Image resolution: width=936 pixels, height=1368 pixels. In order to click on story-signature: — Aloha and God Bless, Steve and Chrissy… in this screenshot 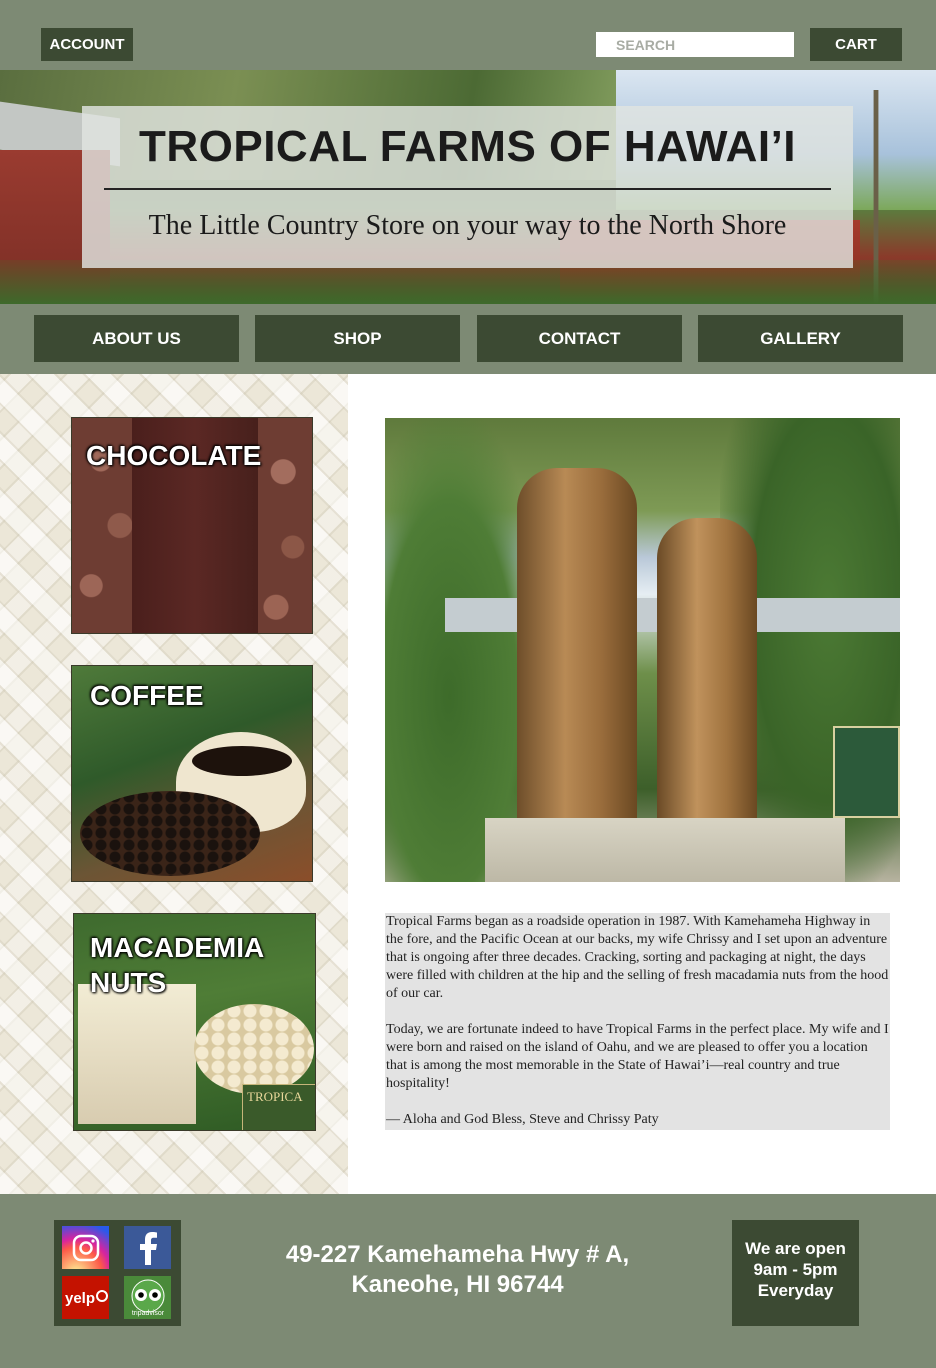, I will do `click(522, 1119)`.